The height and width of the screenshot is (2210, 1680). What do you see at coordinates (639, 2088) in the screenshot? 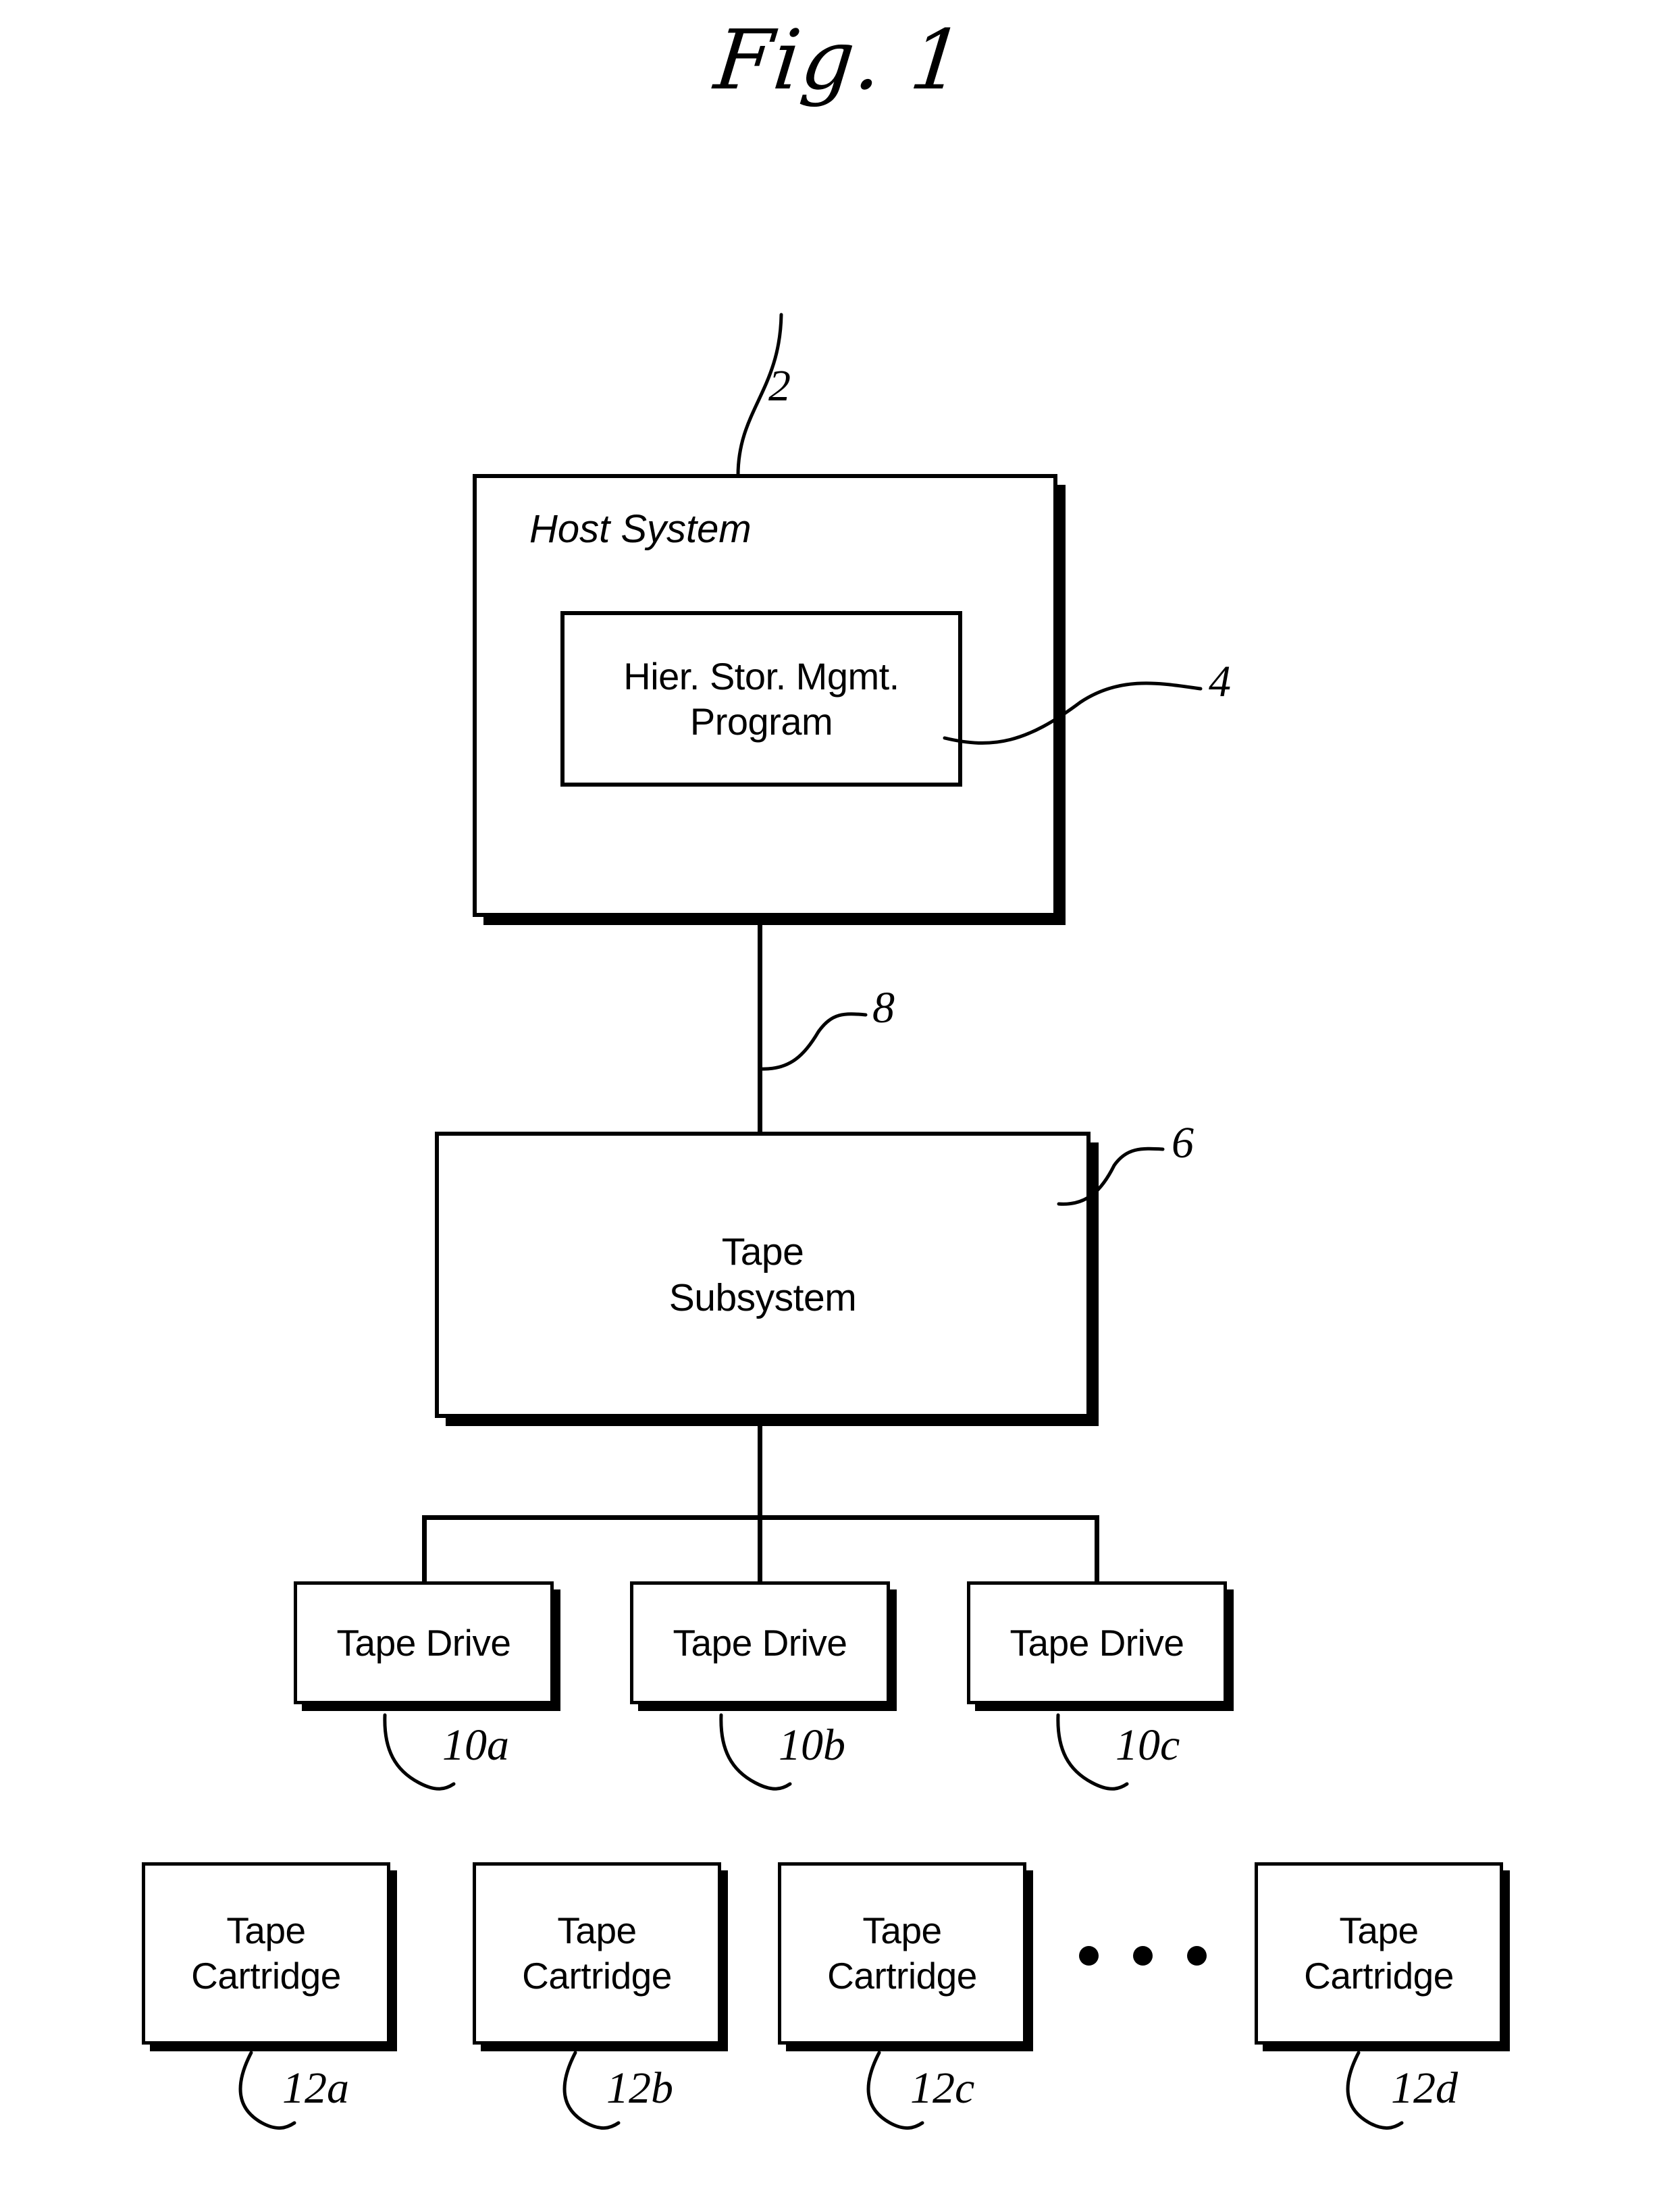
I see `reference-numeral-12b: 12b` at bounding box center [639, 2088].